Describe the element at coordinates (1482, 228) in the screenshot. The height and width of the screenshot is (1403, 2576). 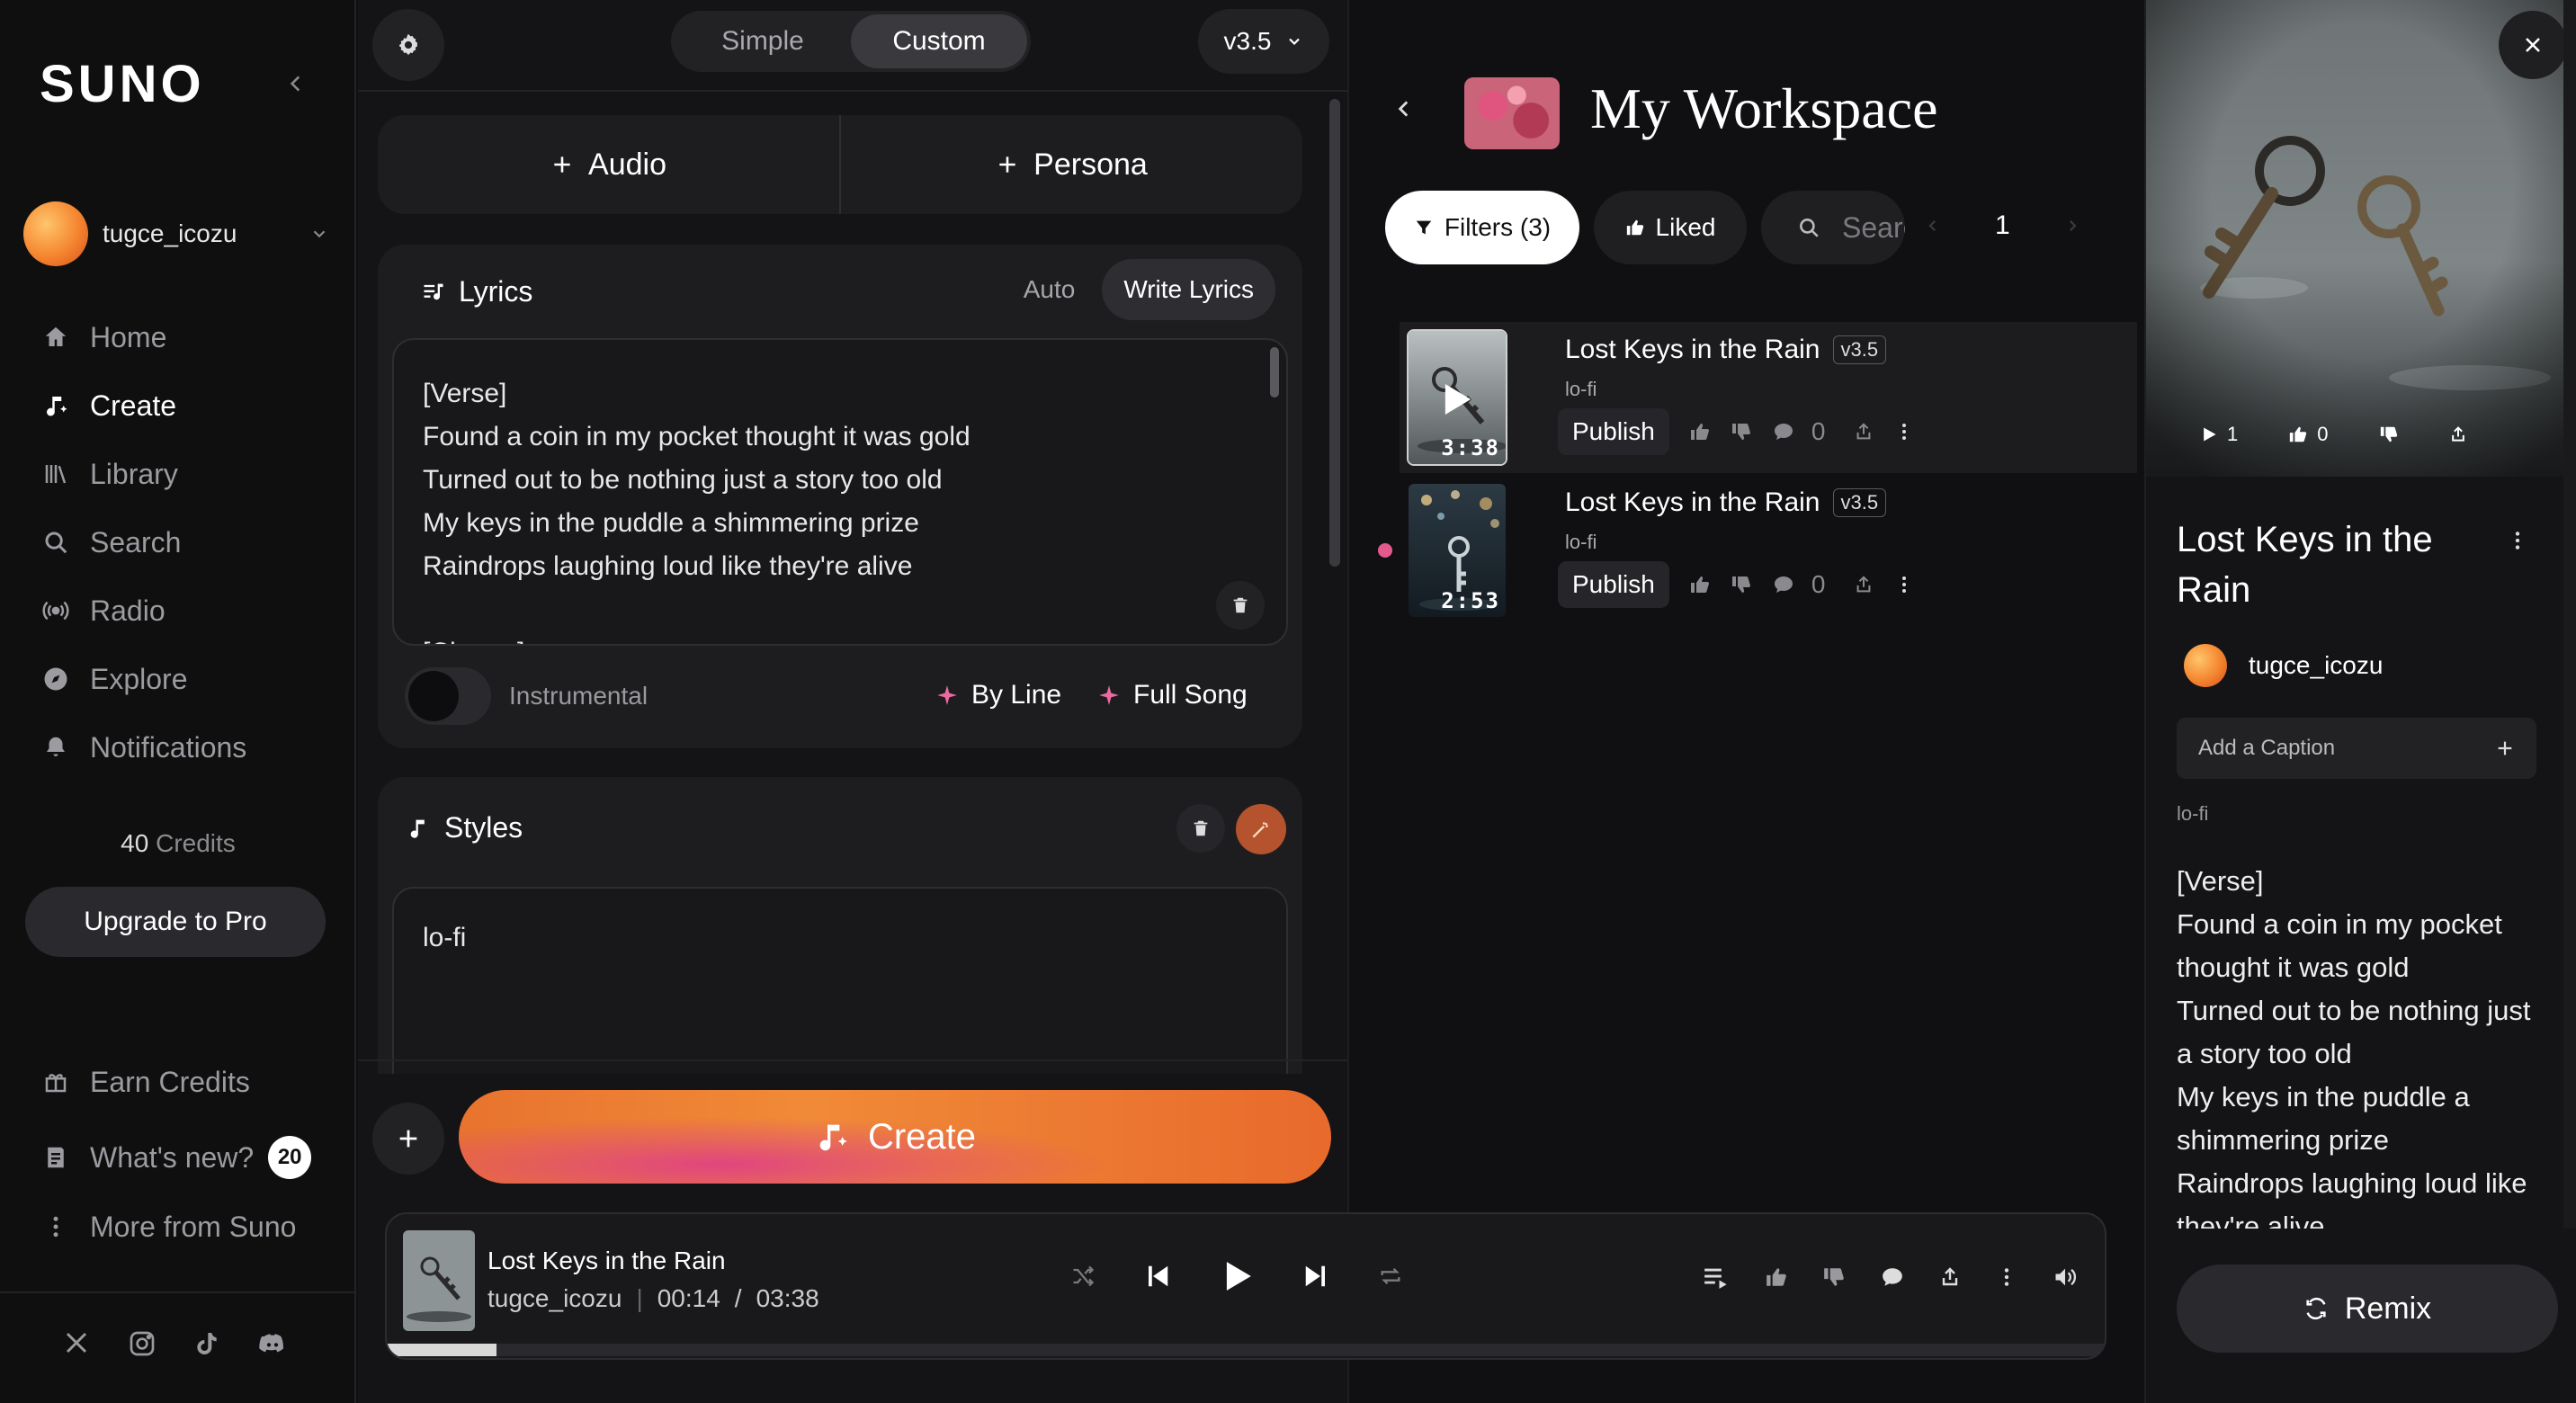
I see `filters-button: Filters (3)` at that location.